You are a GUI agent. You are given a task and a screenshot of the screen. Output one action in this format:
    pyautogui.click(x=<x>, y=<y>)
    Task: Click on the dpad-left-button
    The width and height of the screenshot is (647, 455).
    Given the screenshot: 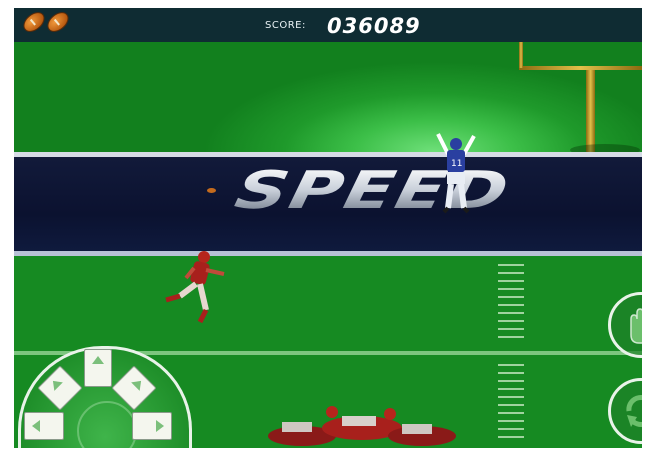 What is the action you would take?
    pyautogui.click(x=44, y=426)
    